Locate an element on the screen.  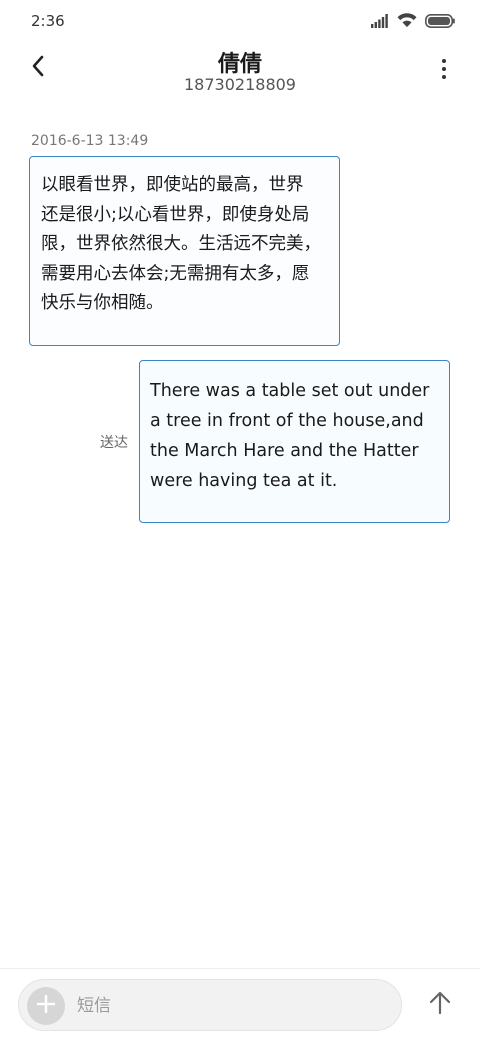
contact-phone: 18730218809 is located at coordinates (240, 84).